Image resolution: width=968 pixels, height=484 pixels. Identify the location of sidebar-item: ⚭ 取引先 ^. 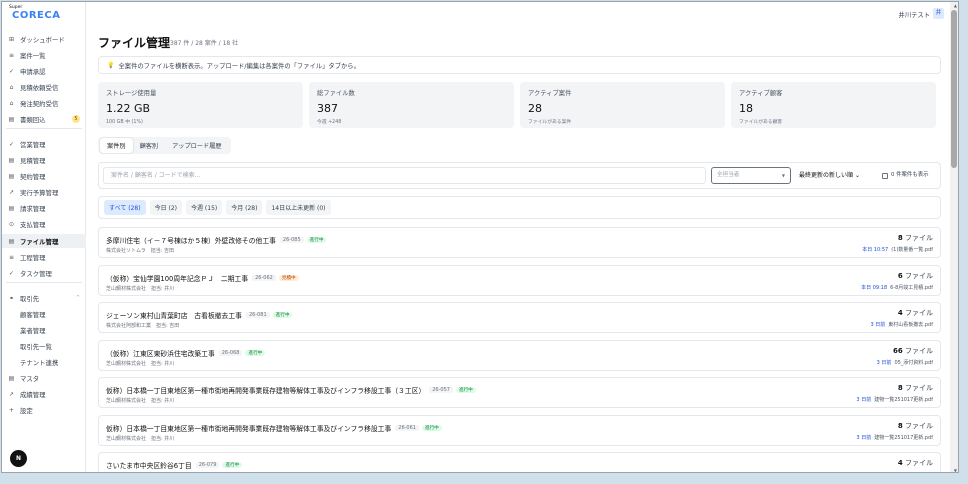
(44, 298).